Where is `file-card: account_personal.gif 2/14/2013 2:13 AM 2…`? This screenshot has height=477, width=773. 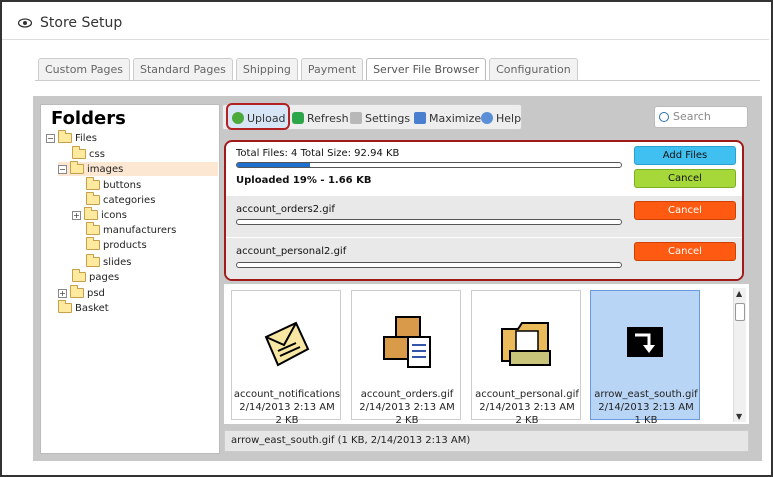 file-card: account_personal.gif 2/14/2013 2:13 AM 2… is located at coordinates (526, 358).